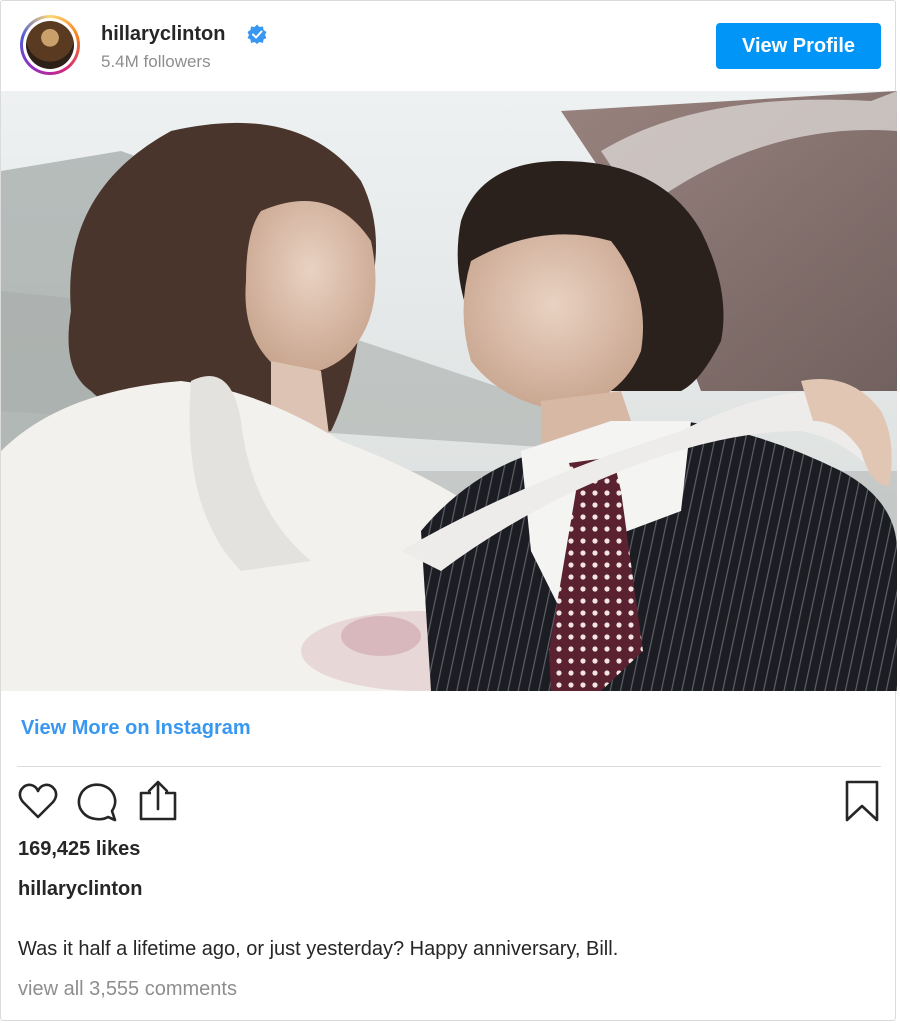 This screenshot has height=1023, width=900. What do you see at coordinates (97, 802) in the screenshot?
I see `comment-bubble-icon` at bounding box center [97, 802].